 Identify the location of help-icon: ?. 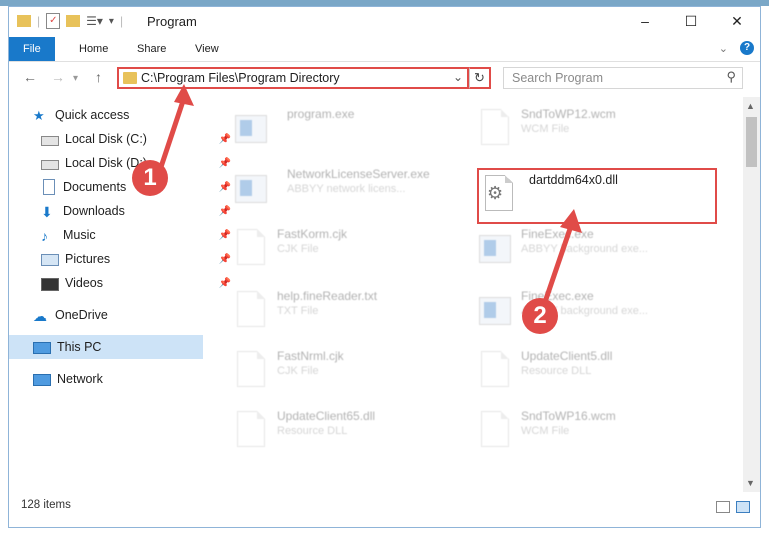
(747, 48).